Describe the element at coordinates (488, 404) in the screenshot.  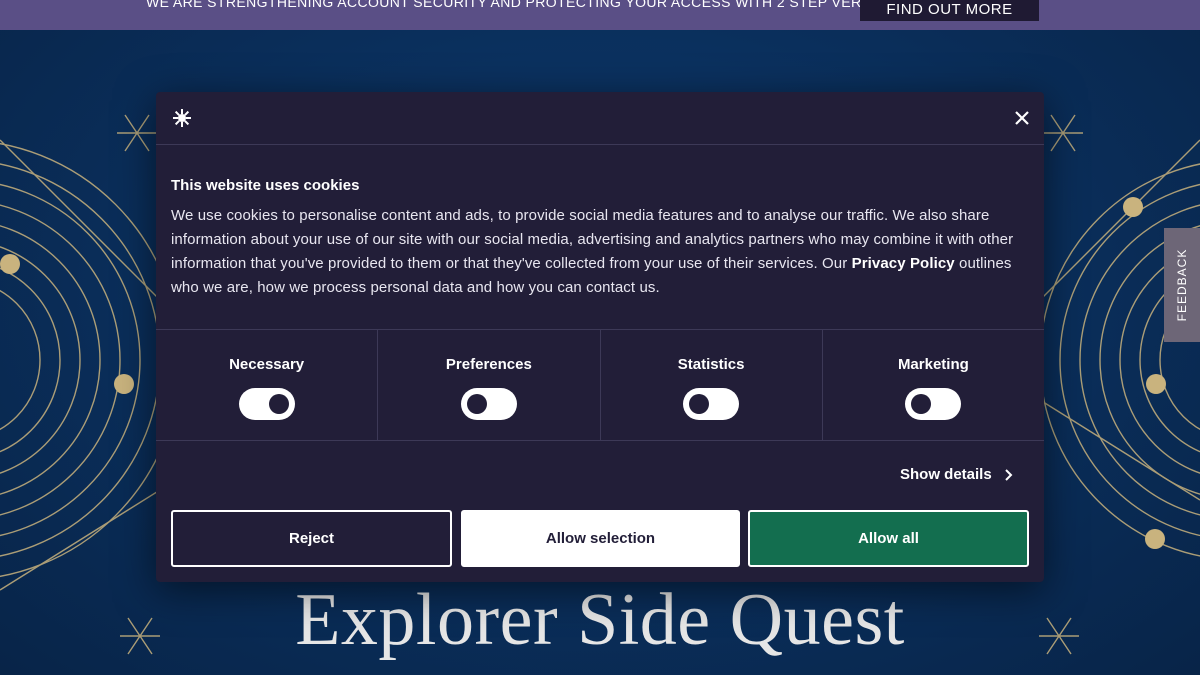
I see `preferences-toggle` at that location.